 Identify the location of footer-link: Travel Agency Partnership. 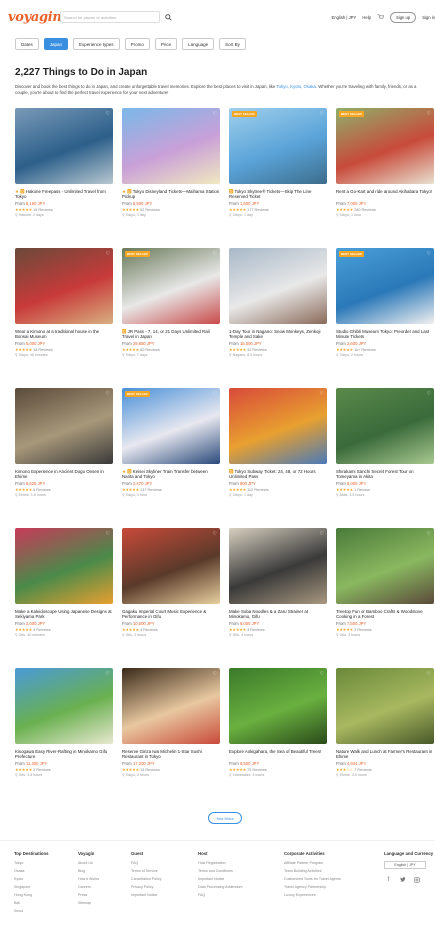
(312, 887).